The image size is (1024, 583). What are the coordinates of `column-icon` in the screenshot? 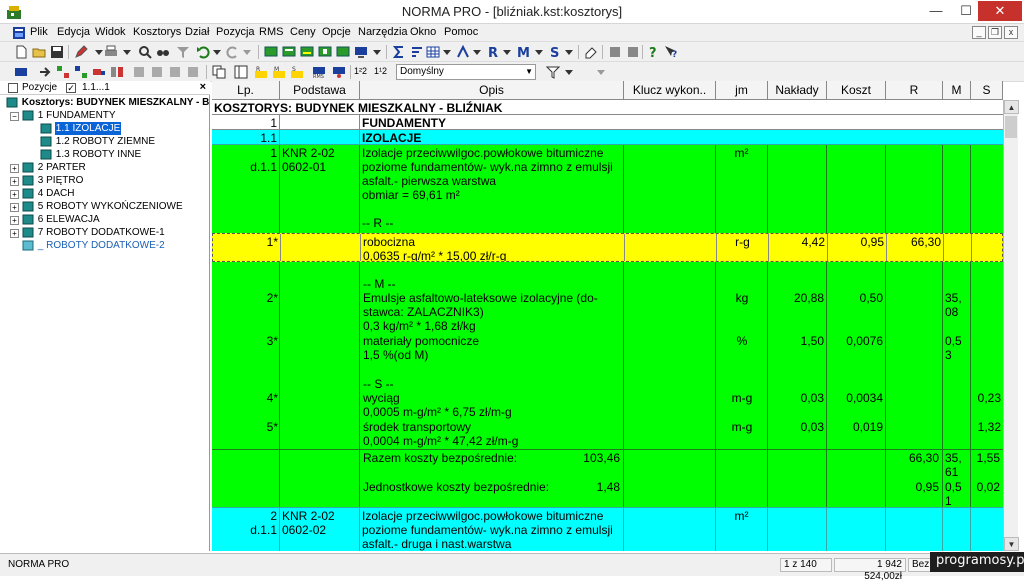 It's located at (241, 72).